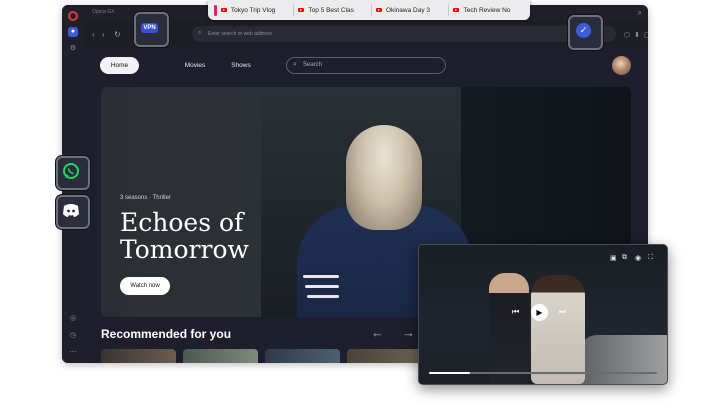 Image resolution: width=720 pixels, height=415 pixels. I want to click on pip-scene-railing, so click(623, 359).